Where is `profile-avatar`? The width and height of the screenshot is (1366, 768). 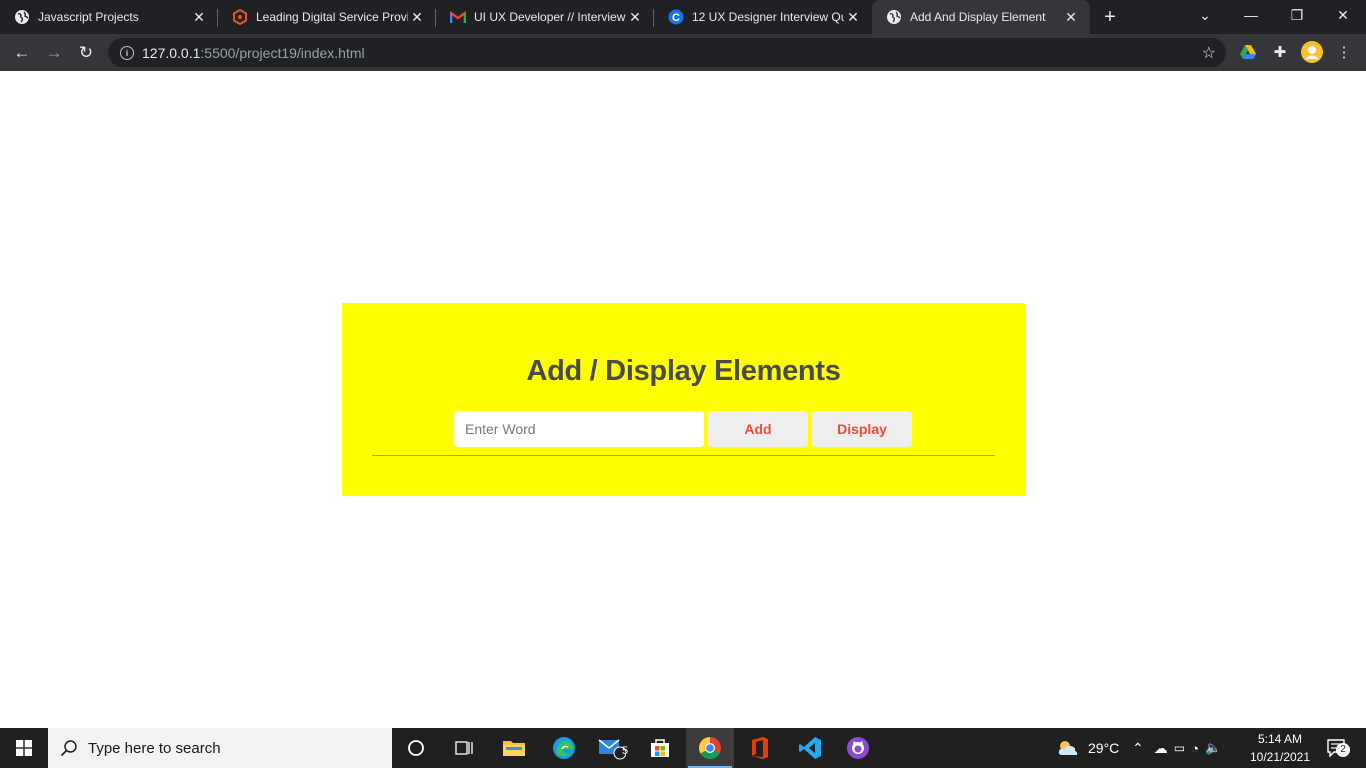 profile-avatar is located at coordinates (1312, 52).